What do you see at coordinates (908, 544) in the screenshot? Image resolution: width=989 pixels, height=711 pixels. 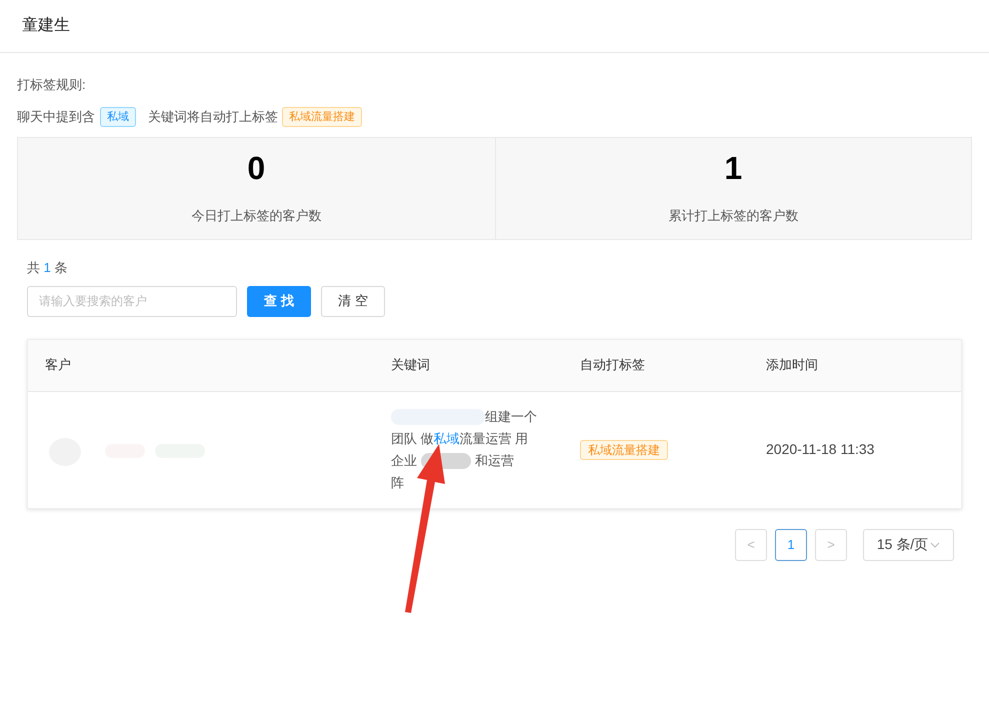 I see `page-size-select: 15 条/页` at bounding box center [908, 544].